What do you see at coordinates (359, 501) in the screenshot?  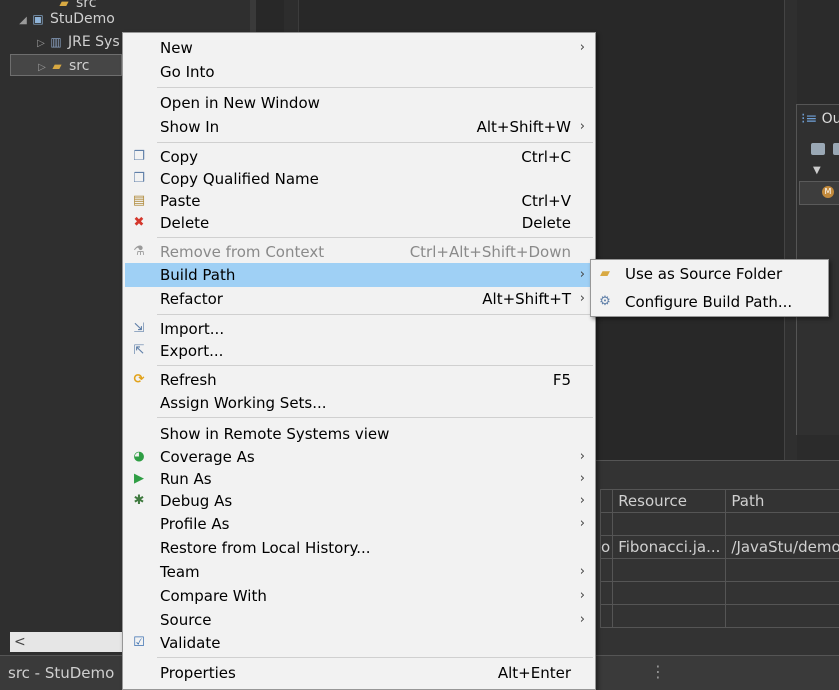 I see `menu-item-debug-as: ✱Debug As›` at bounding box center [359, 501].